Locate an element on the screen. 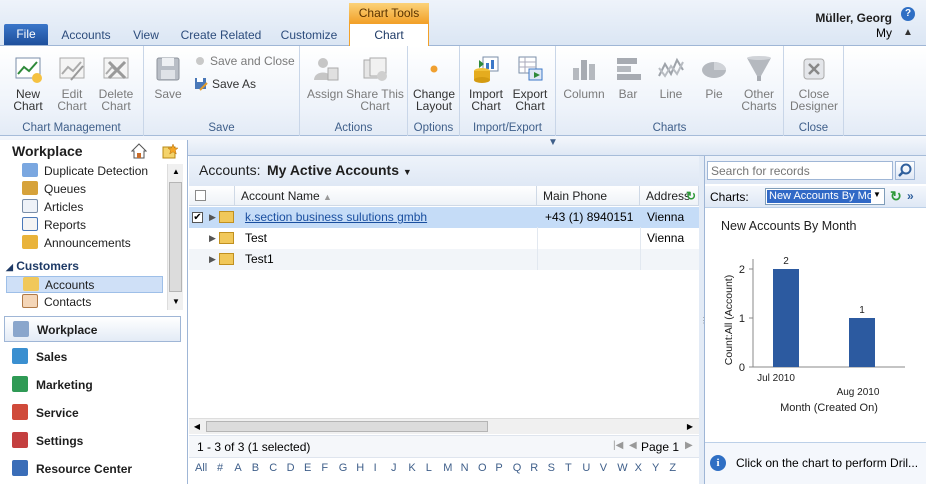 This screenshot has height=484, width=926. select-all-checkbox is located at coordinates (200, 195).